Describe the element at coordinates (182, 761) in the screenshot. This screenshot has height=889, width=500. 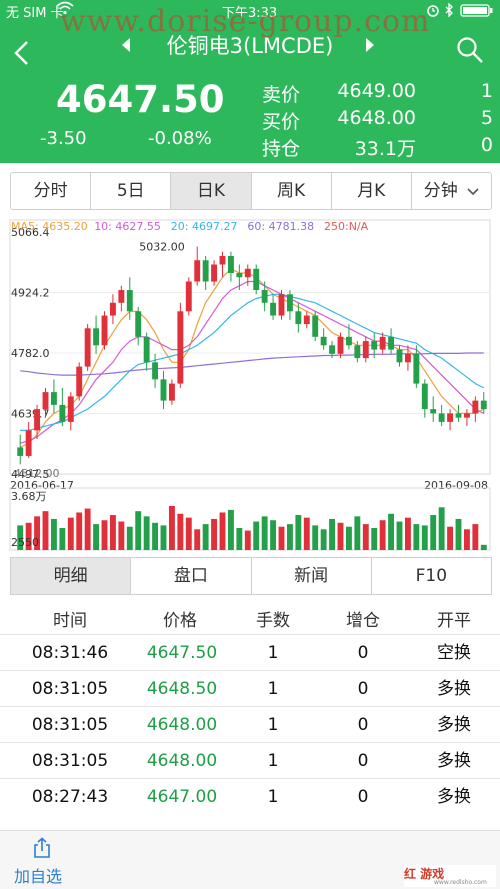
I see `trade-price: 4648.00` at that location.